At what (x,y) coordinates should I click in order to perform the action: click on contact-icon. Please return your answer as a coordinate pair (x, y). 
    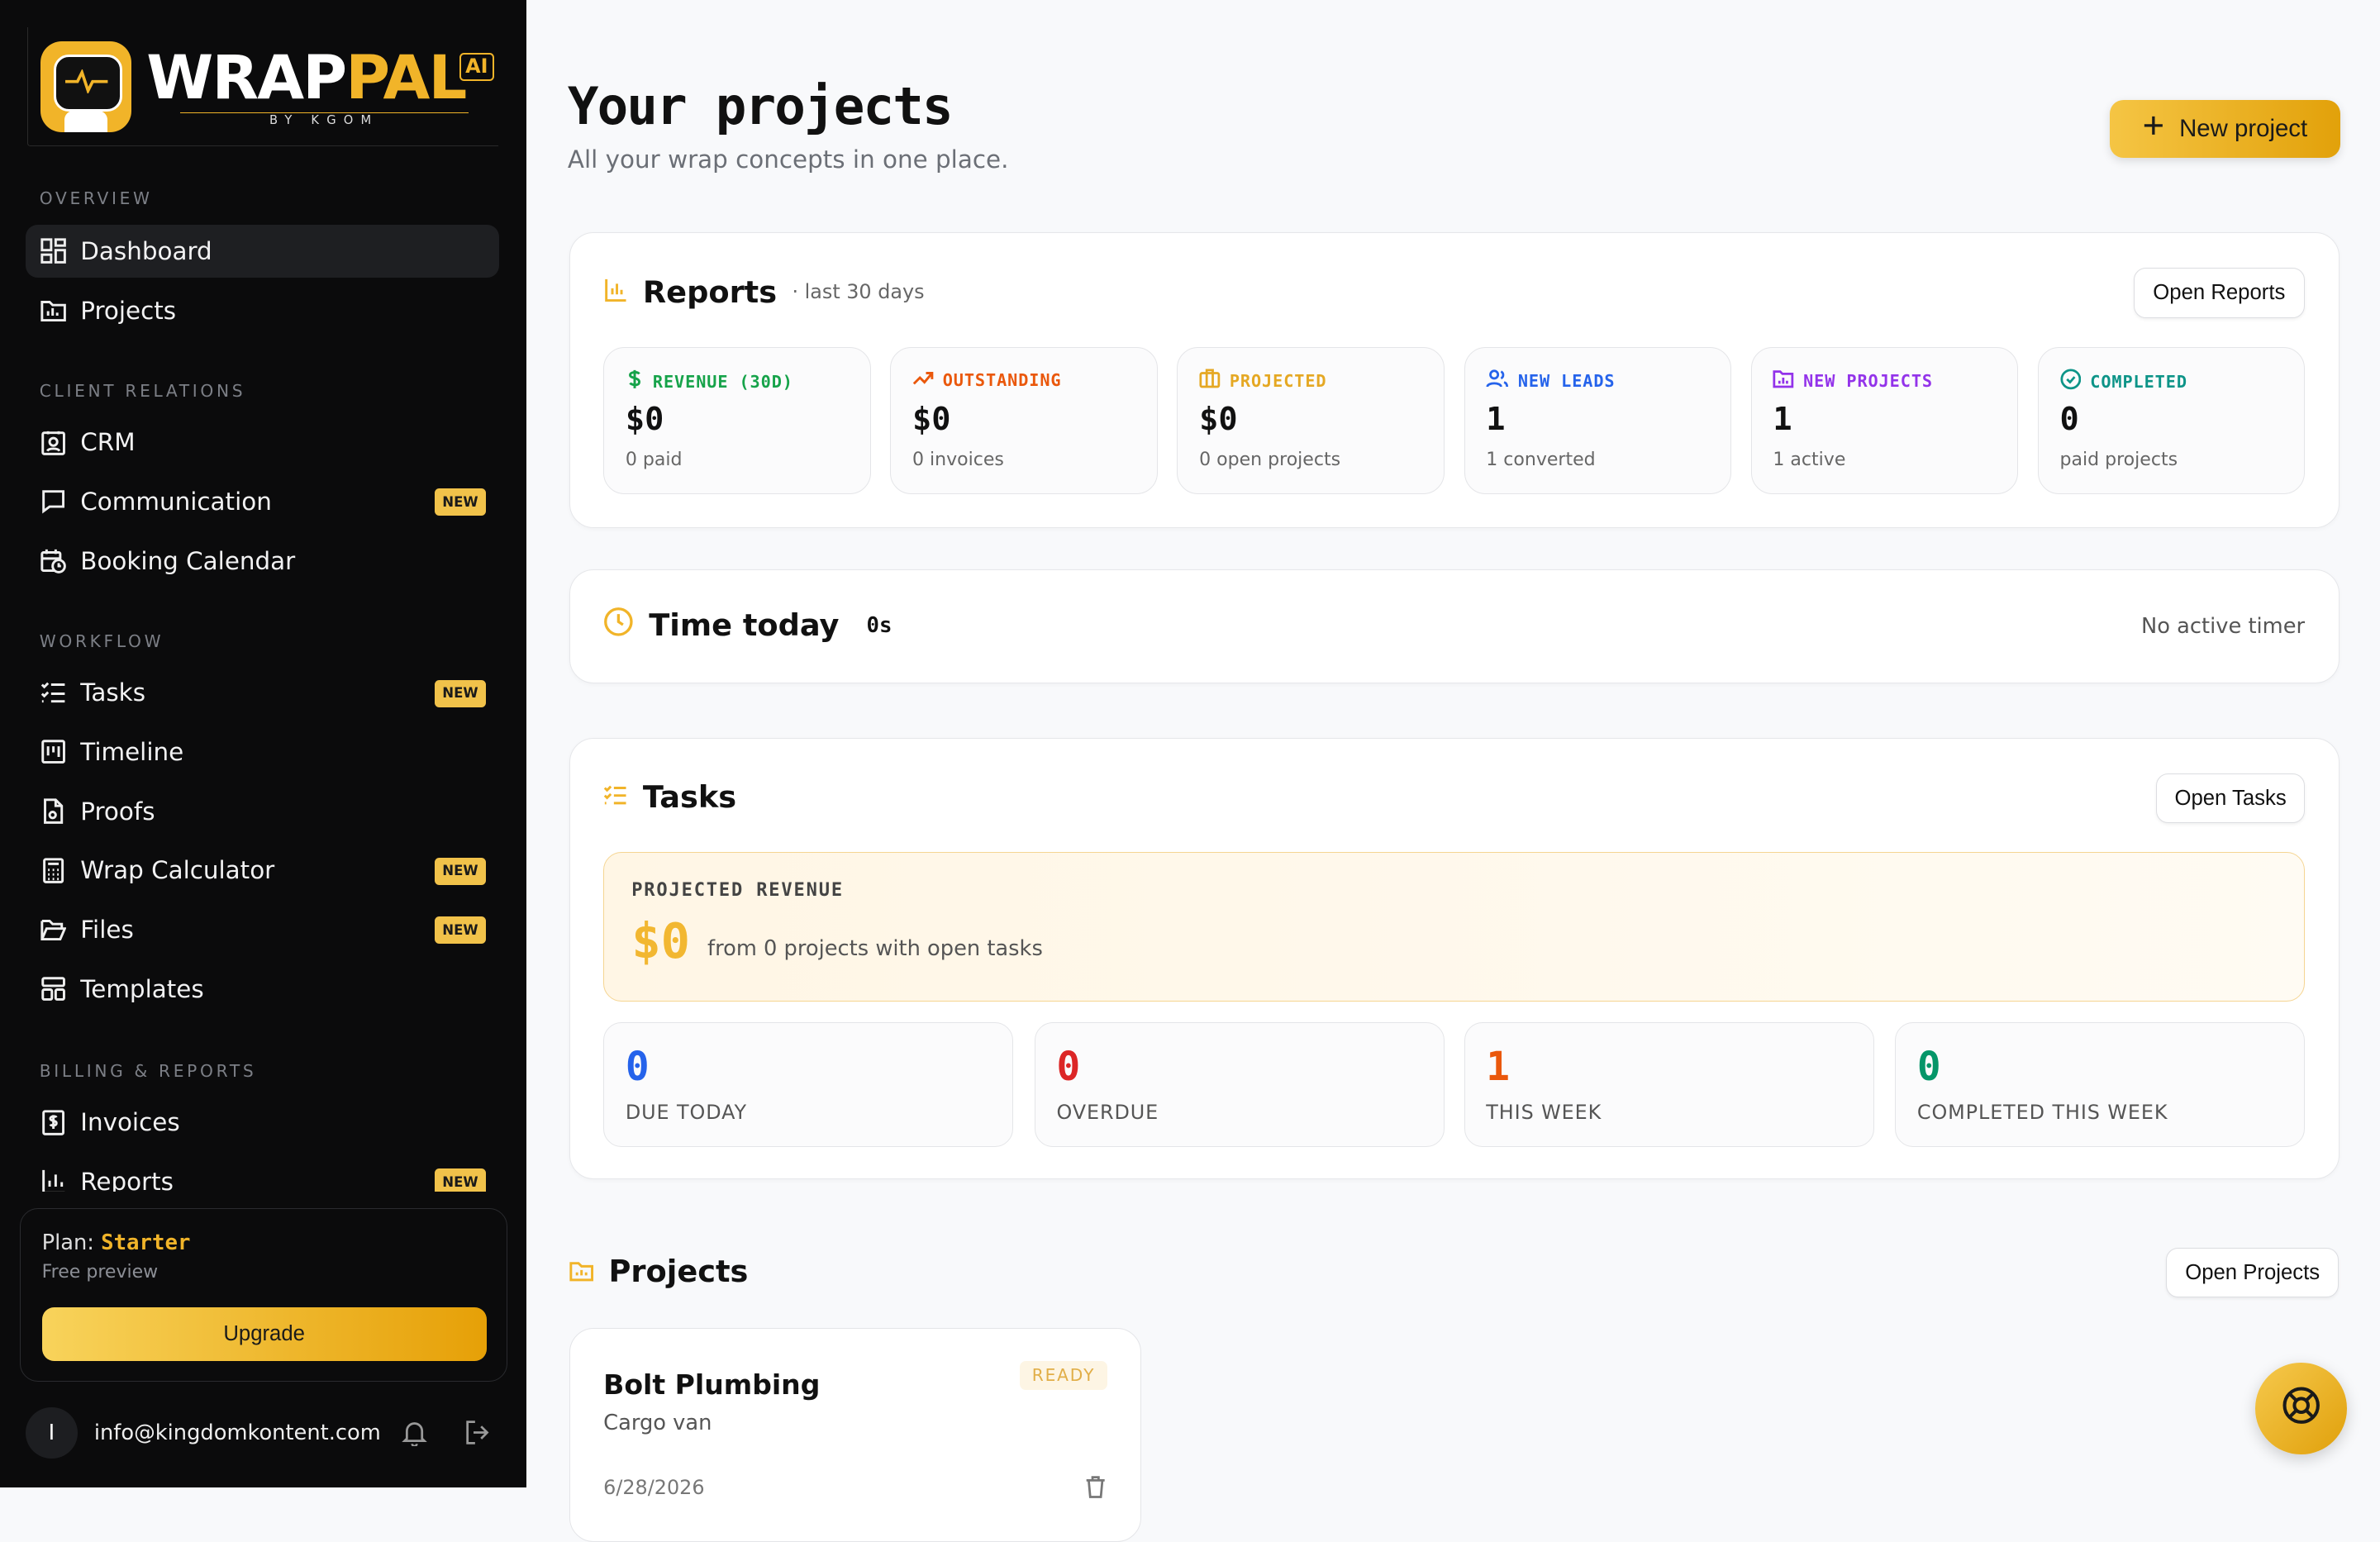
    Looking at the image, I should click on (53, 442).